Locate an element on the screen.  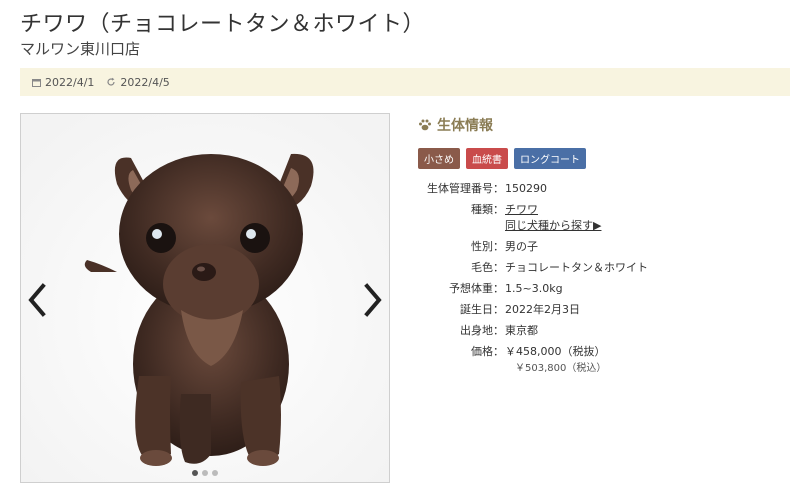
spec-label: 性別： is located at coordinates (487, 246).